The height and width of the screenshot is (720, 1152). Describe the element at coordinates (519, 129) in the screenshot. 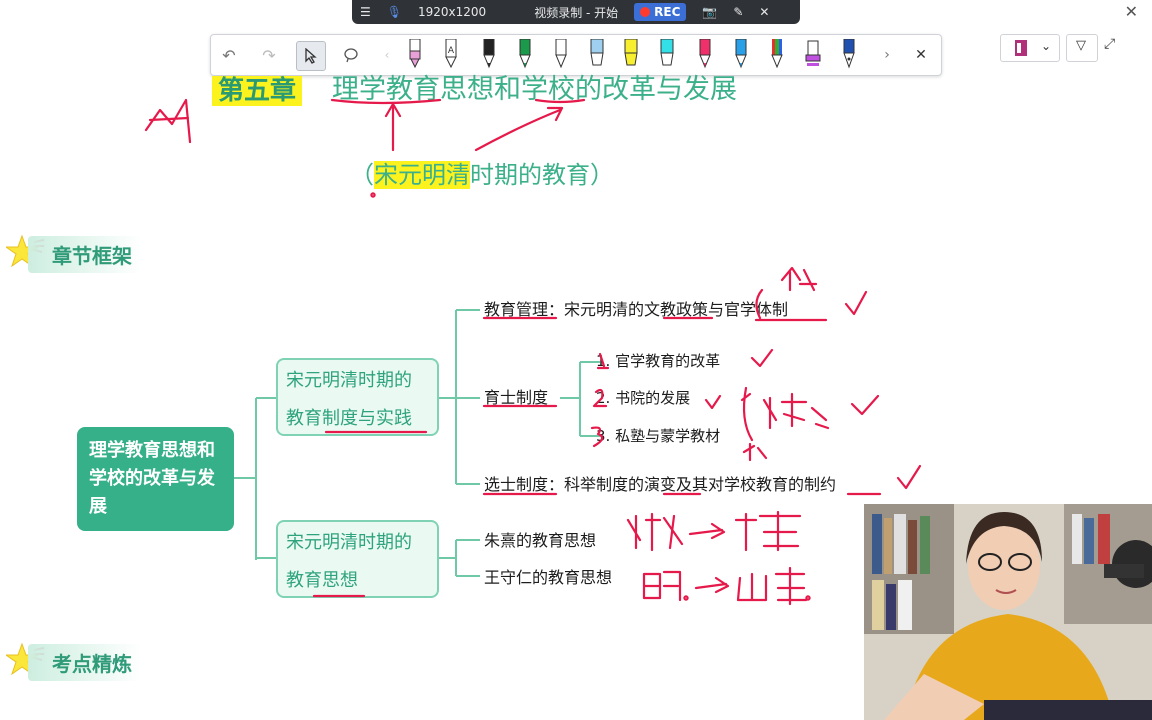

I see `ink-arrow-diag` at that location.